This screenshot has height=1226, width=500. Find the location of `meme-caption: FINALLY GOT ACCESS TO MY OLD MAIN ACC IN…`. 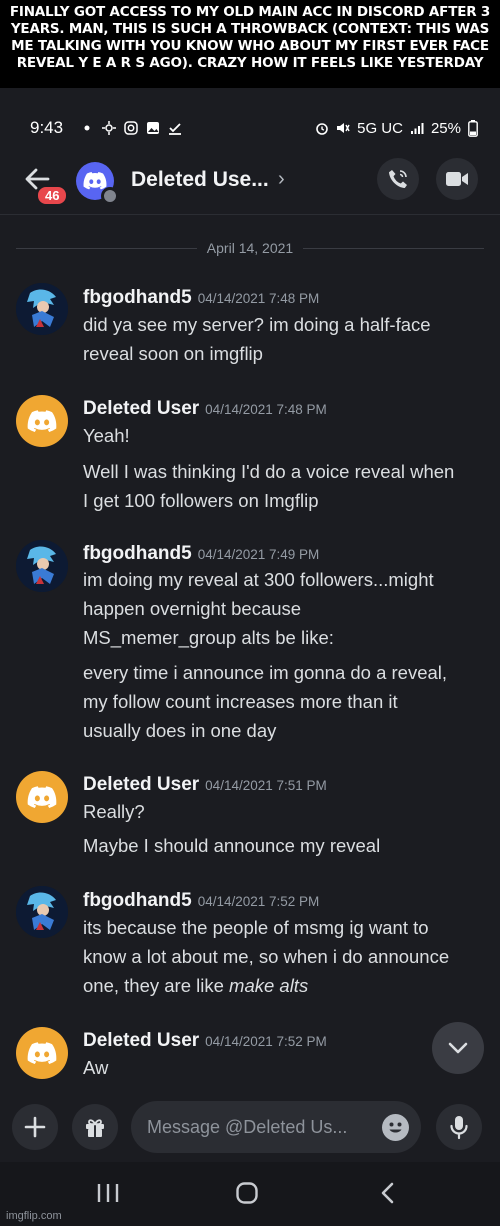

meme-caption: FINALLY GOT ACCESS TO MY OLD MAIN ACC IN… is located at coordinates (250, 44).